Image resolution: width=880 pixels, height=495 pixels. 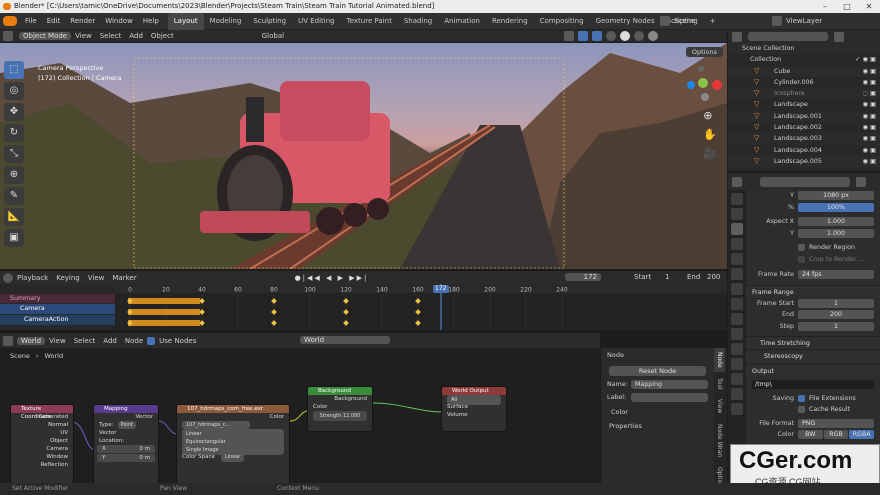 I want to click on material-tab-icon, so click(x=737, y=394).